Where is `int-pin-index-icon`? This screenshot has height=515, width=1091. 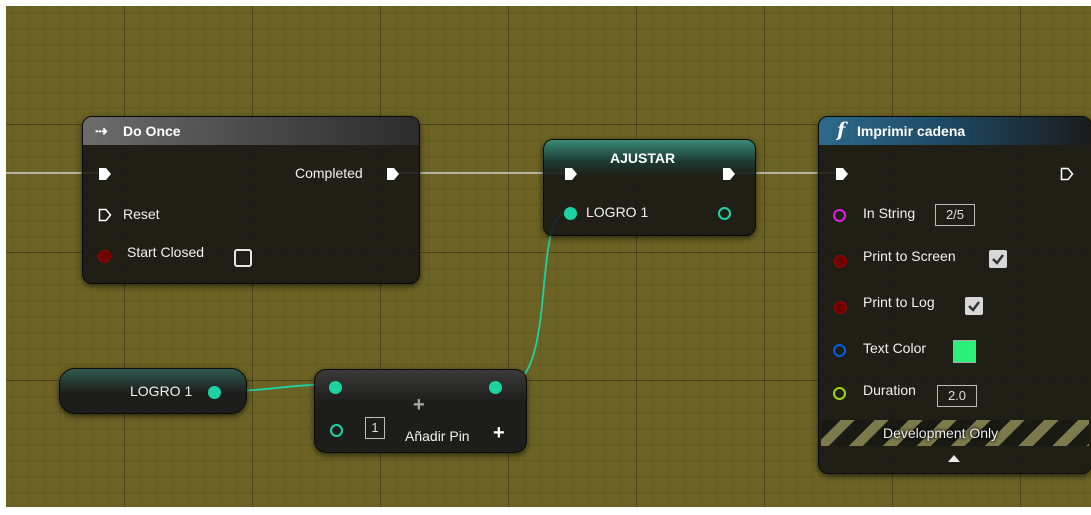
int-pin-index-icon is located at coordinates (336, 430).